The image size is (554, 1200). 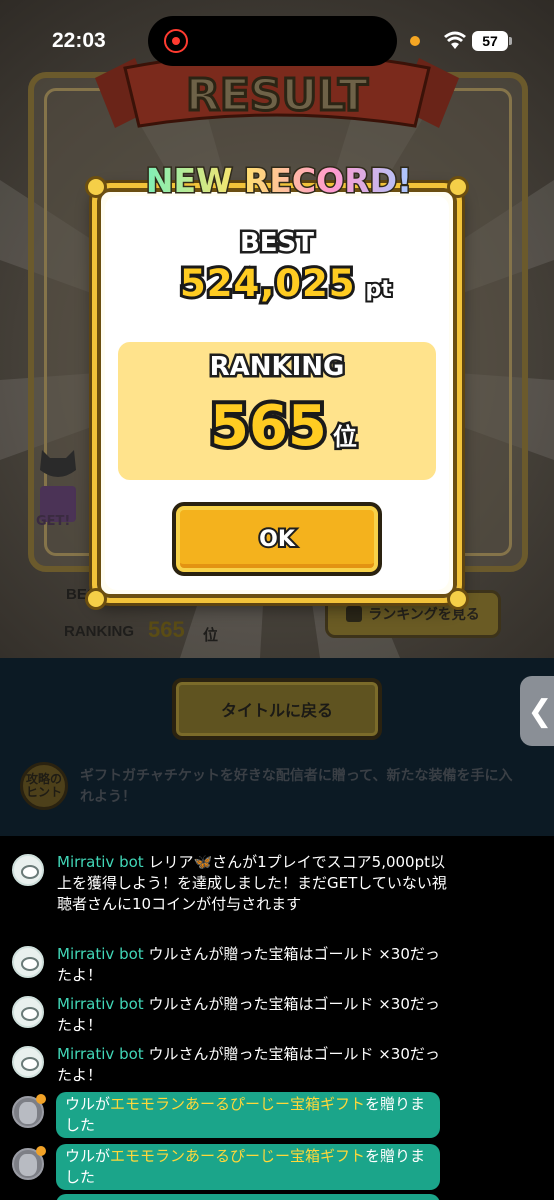 I want to click on back-to-title-button: タイトルに戻る, so click(x=277, y=709).